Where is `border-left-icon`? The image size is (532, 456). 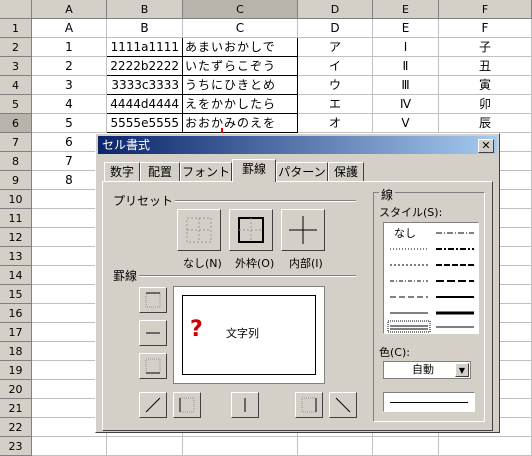 border-left-icon is located at coordinates (187, 405).